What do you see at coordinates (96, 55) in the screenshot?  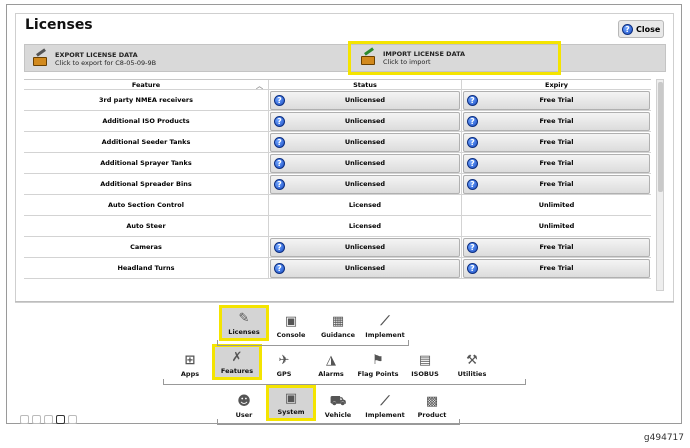 I see `export-title: EXPORT LICENSE DATA` at bounding box center [96, 55].